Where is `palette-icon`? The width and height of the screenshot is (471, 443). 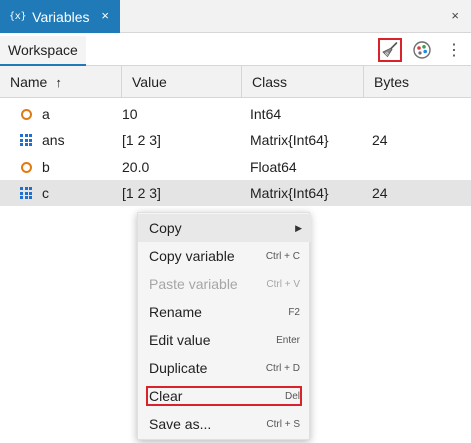
palette-icon is located at coordinates (422, 50).